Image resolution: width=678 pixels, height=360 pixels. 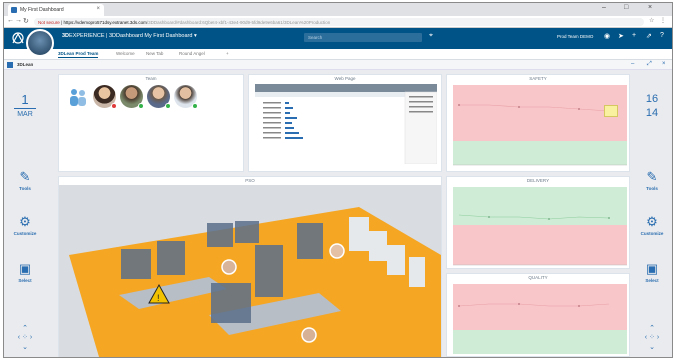 What do you see at coordinates (651, 347) in the screenshot?
I see `right-nav-down-icon: ⌄` at bounding box center [651, 347].